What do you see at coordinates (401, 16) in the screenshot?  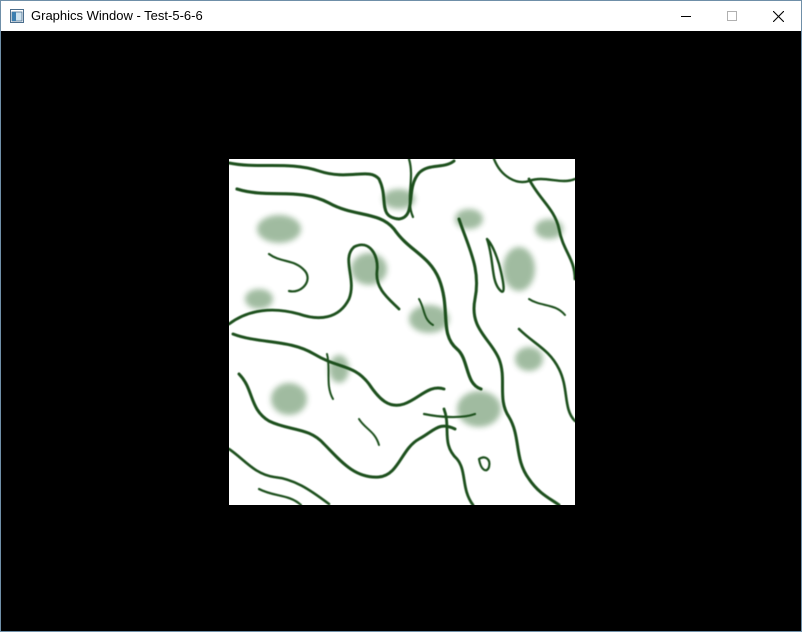 I see `title-bar: Graphics Window - Test-5-6-6` at bounding box center [401, 16].